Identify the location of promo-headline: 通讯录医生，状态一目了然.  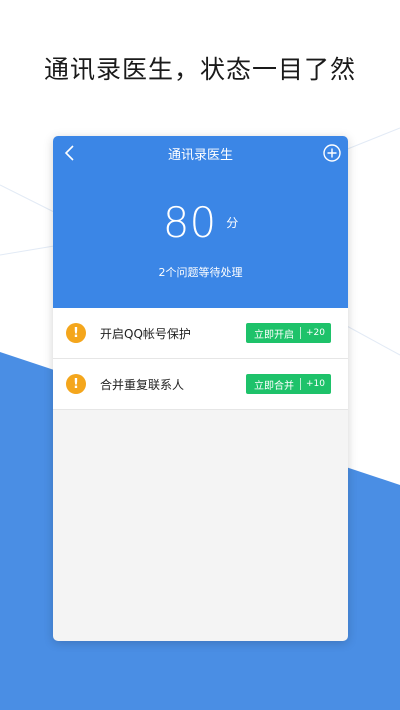
(199, 69).